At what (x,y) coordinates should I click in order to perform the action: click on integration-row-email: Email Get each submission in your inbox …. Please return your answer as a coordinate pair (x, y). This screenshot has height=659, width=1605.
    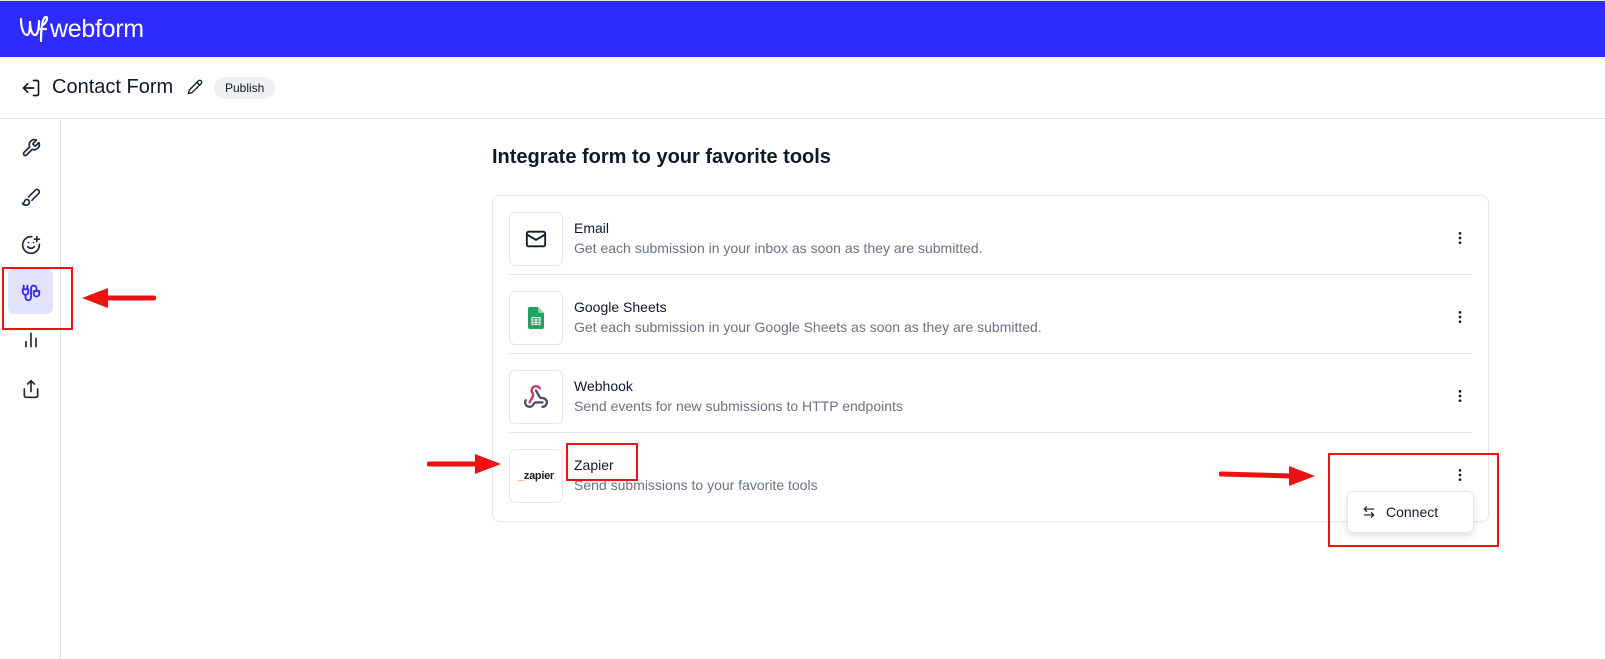
    Looking at the image, I should click on (990, 235).